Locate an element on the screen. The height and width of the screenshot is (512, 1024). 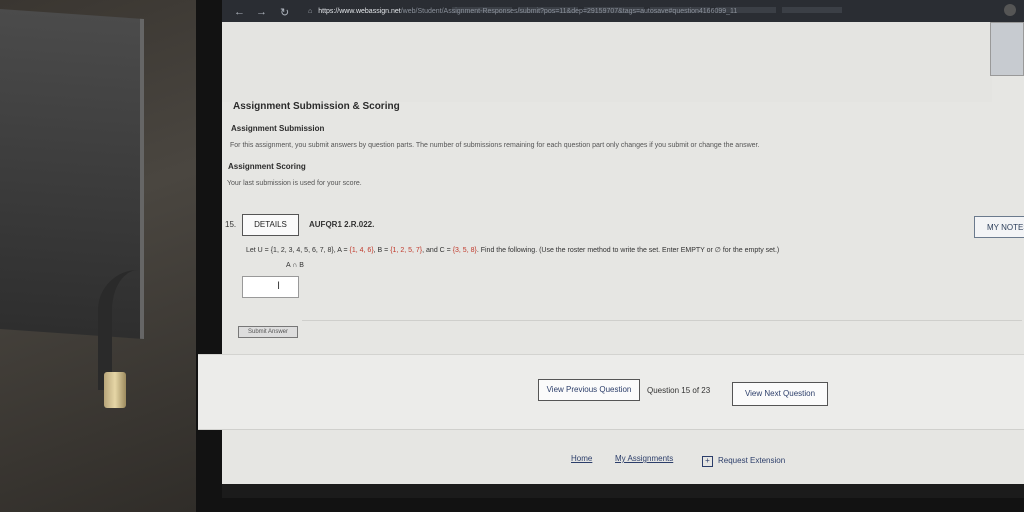
answer-input is located at coordinates (270, 287).